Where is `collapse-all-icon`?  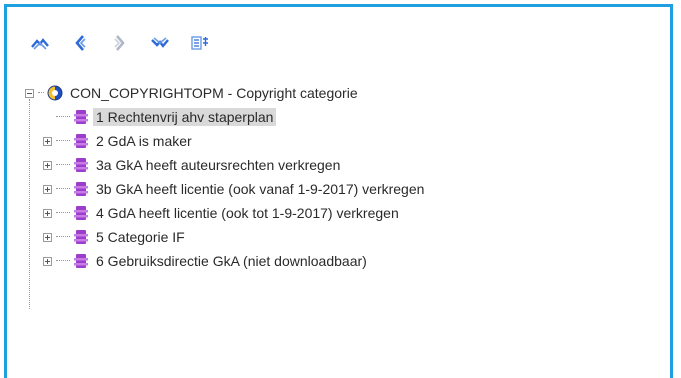
collapse-all-icon is located at coordinates (40, 44).